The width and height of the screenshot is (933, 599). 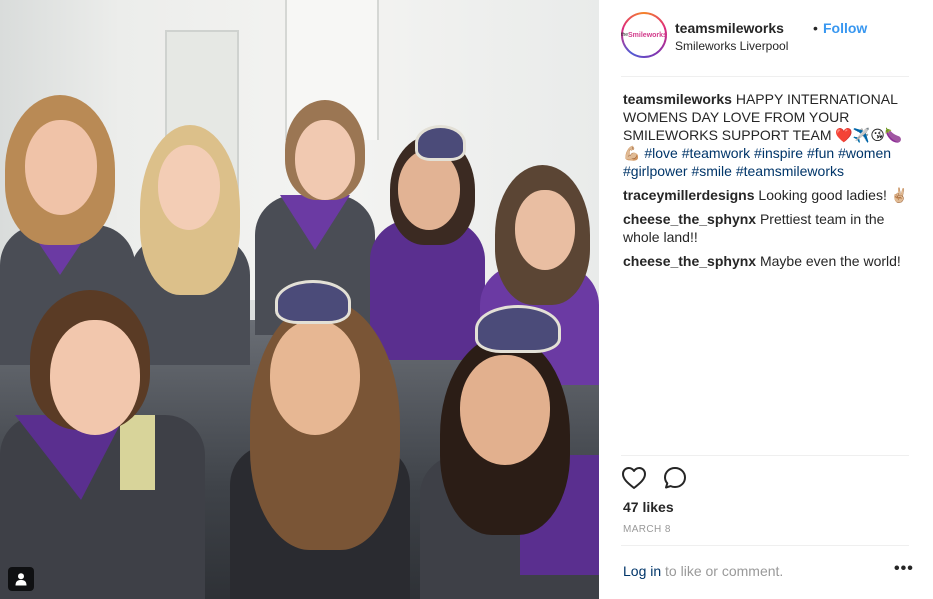 I want to click on avatar-logo: the Smileworks, so click(x=644, y=35).